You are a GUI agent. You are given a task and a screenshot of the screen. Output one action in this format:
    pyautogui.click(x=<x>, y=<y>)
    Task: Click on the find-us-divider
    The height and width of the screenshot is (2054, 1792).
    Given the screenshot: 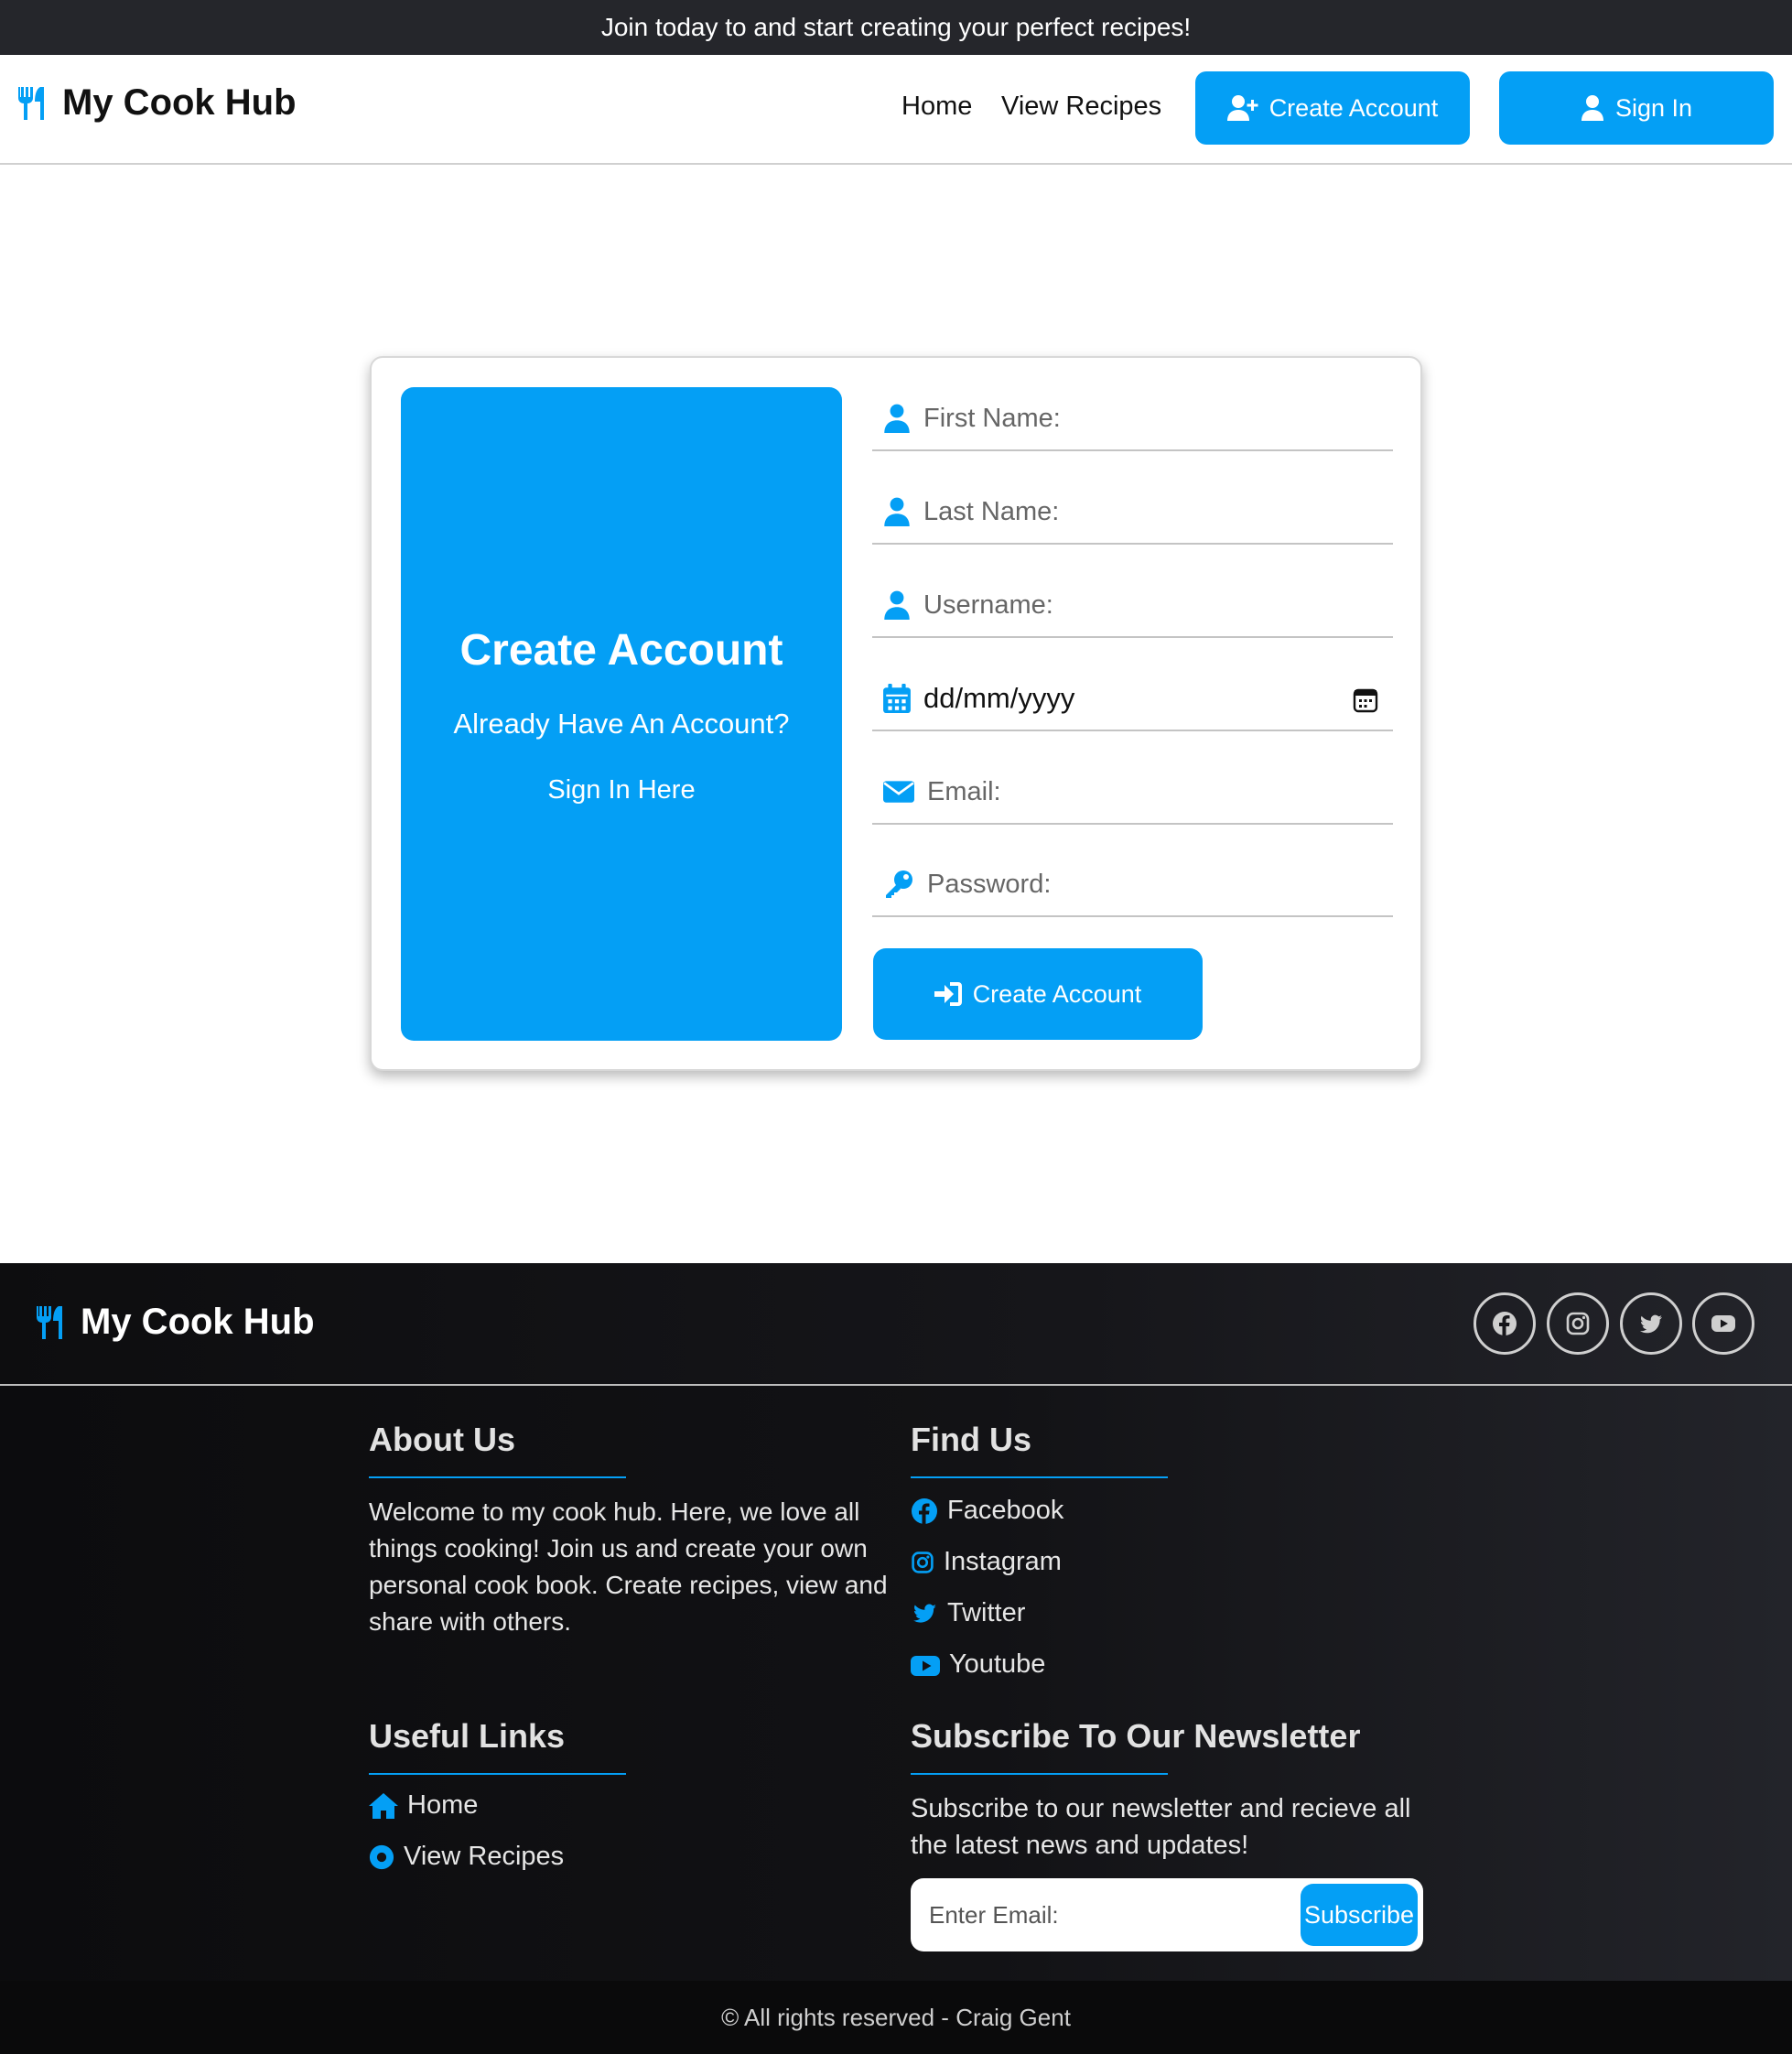 What is the action you would take?
    pyautogui.click(x=1039, y=1477)
    